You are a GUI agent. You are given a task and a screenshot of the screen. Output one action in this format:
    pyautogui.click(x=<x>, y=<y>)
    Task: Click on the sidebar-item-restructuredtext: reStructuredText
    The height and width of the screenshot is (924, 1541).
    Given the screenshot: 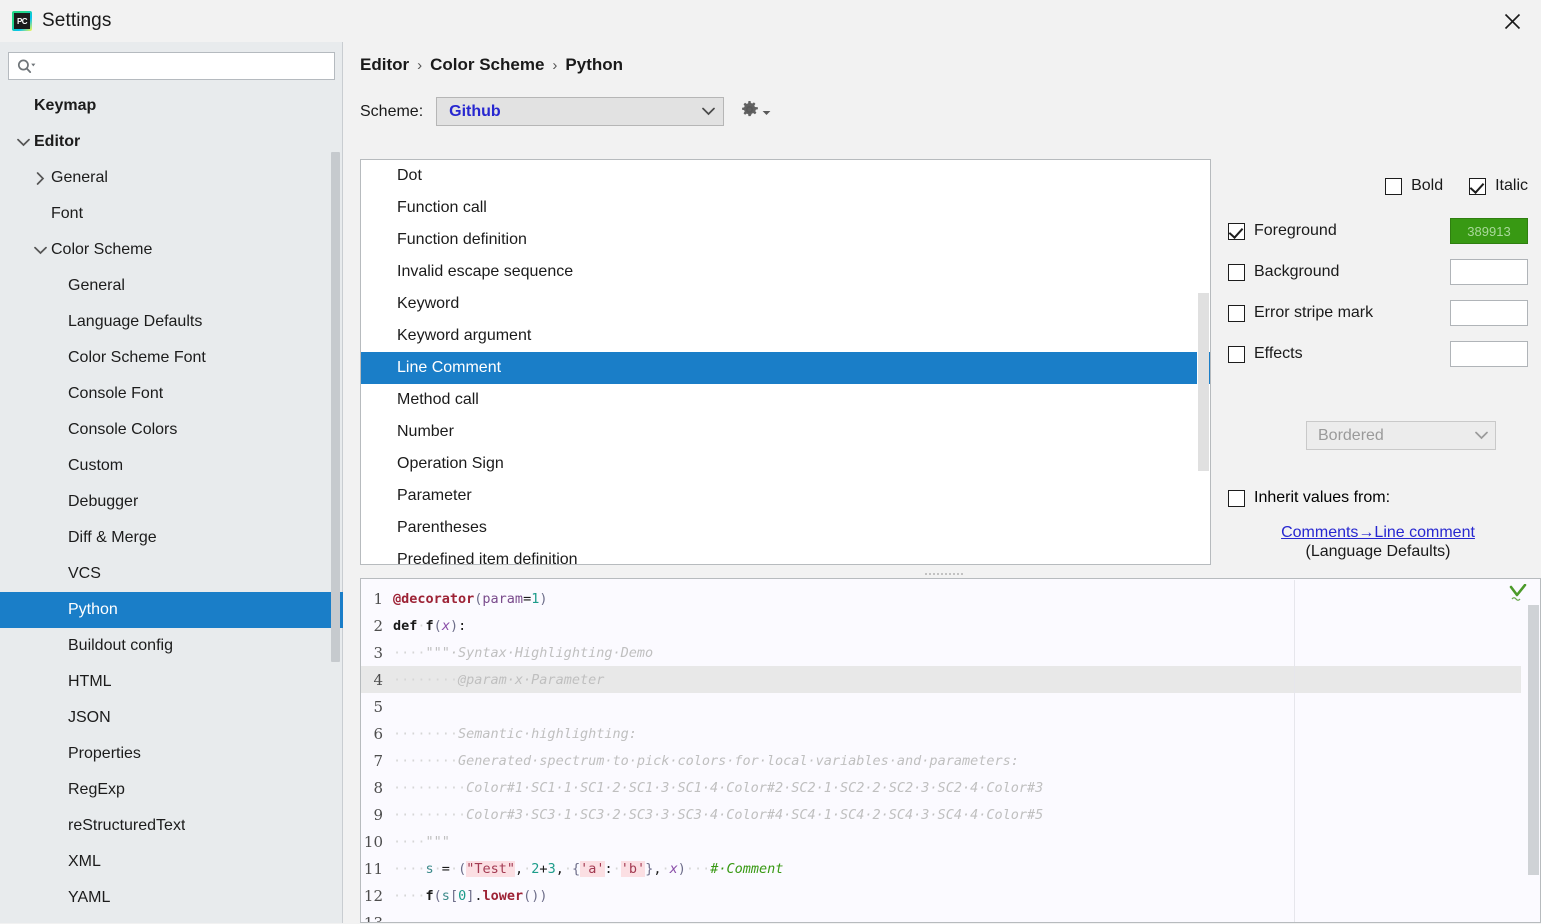 What is the action you would take?
    pyautogui.click(x=171, y=826)
    